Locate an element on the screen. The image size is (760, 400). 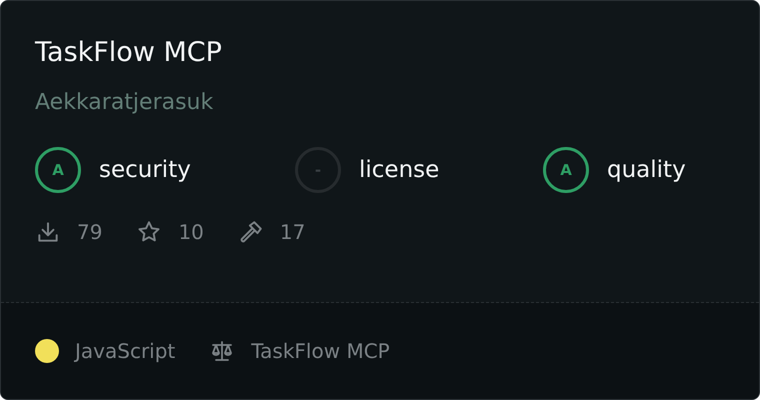
stat-count: 10 is located at coordinates (191, 232).